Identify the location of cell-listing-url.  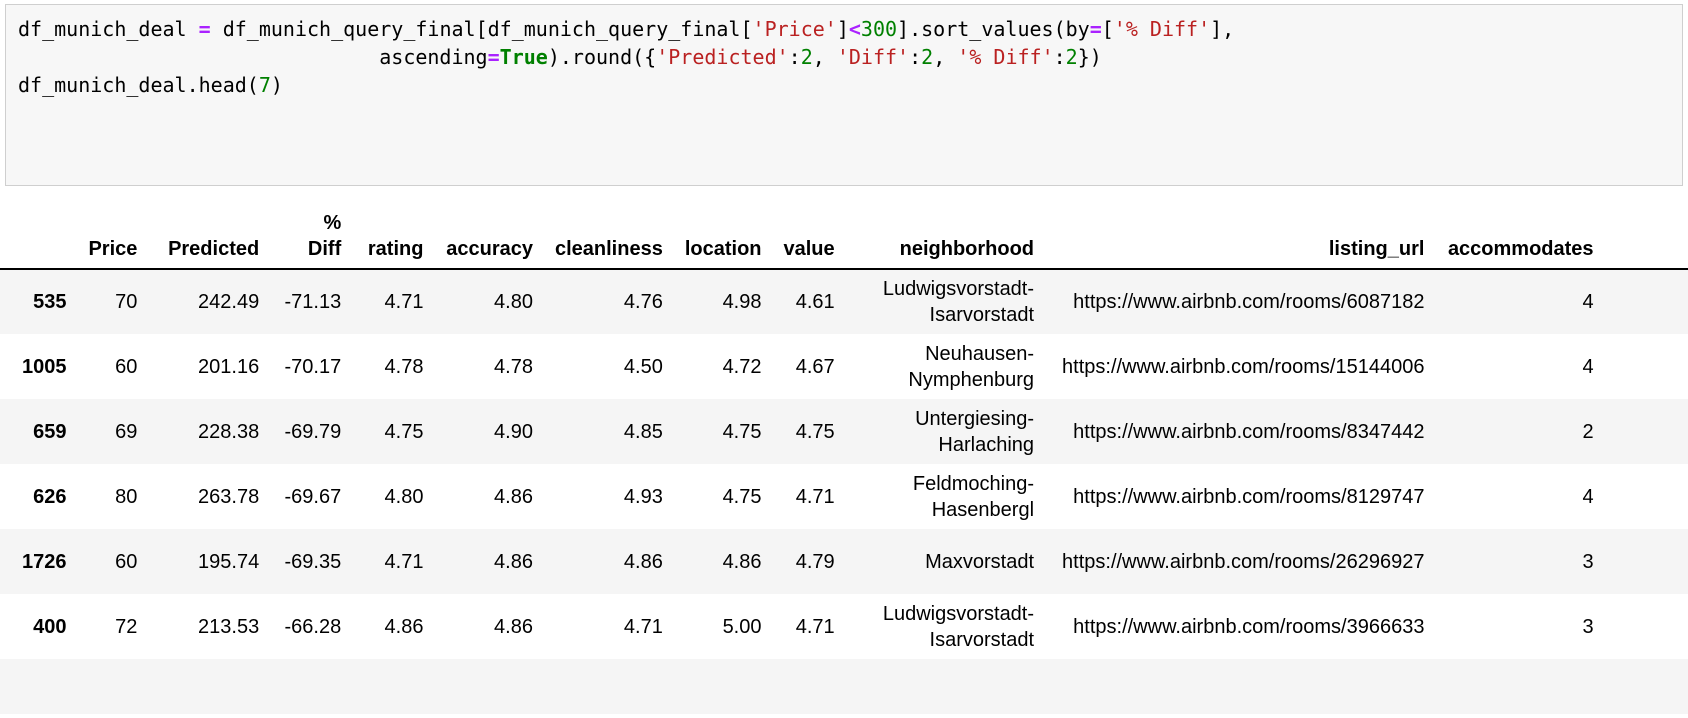
(1240, 686).